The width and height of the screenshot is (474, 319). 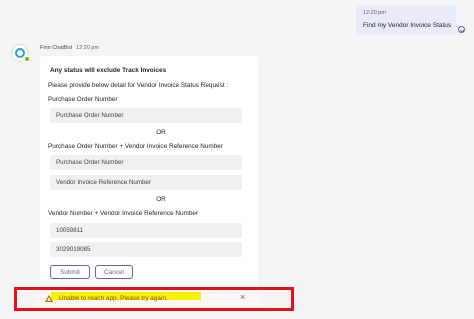 What do you see at coordinates (90, 162) in the screenshot?
I see `po-number-placeholder: Purchase Order Number` at bounding box center [90, 162].